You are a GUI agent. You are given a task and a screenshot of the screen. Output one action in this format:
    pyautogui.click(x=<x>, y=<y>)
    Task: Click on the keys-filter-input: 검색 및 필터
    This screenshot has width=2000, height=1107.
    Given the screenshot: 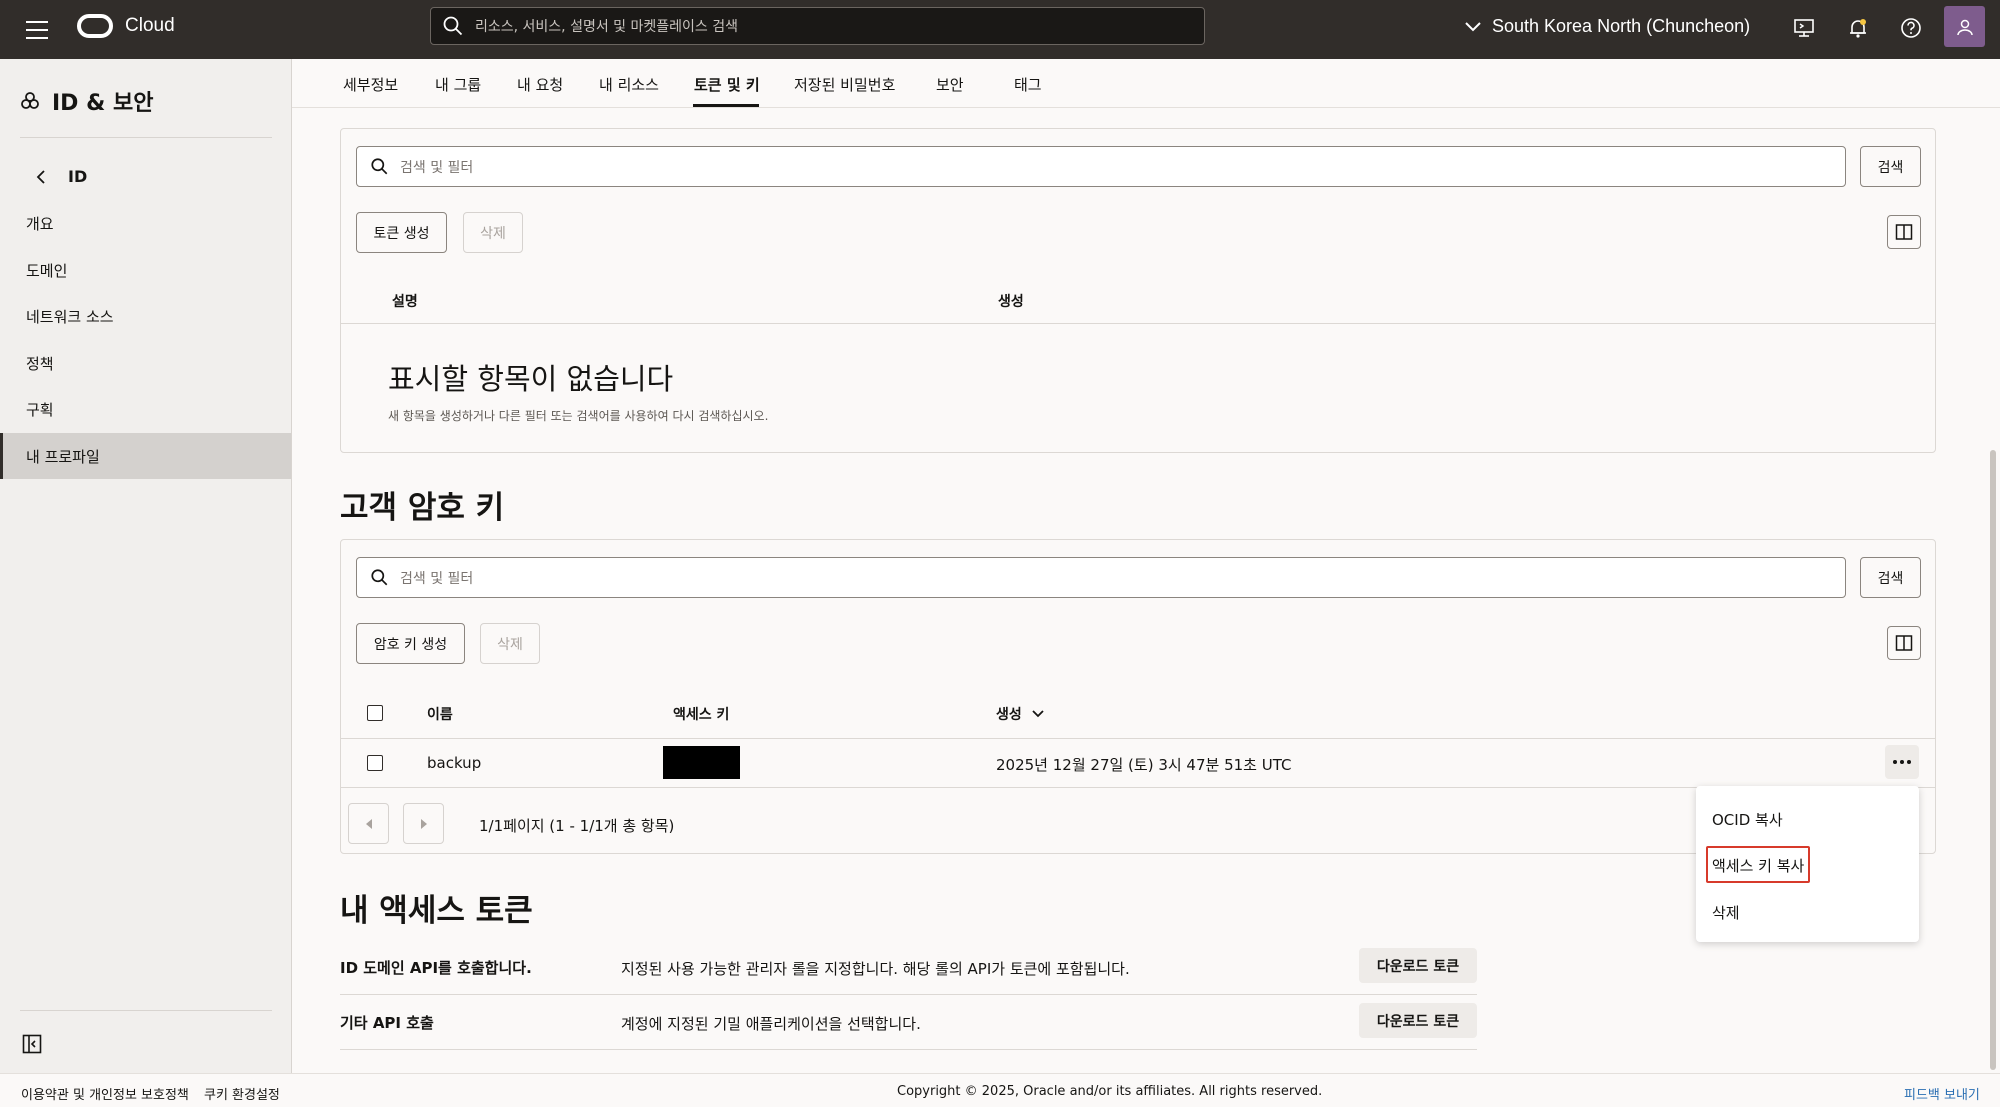 What is the action you would take?
    pyautogui.click(x=1101, y=577)
    